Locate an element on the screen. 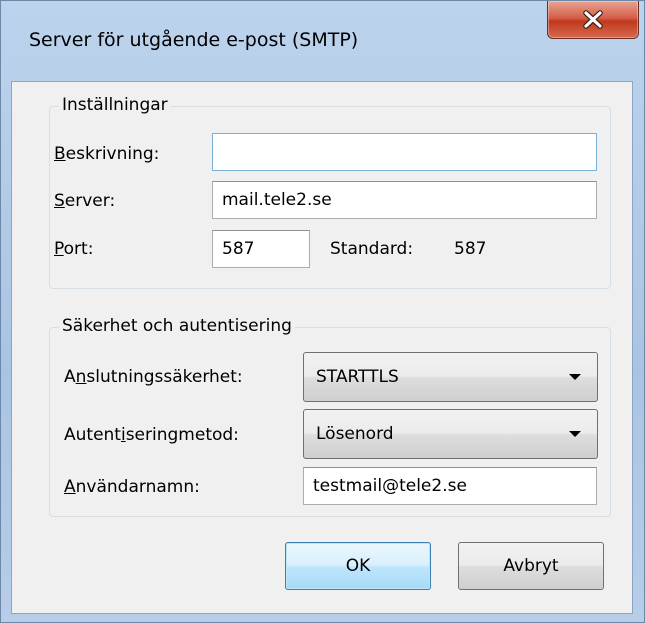 This screenshot has width=645, height=623. server-label: Server: is located at coordinates (84, 201).